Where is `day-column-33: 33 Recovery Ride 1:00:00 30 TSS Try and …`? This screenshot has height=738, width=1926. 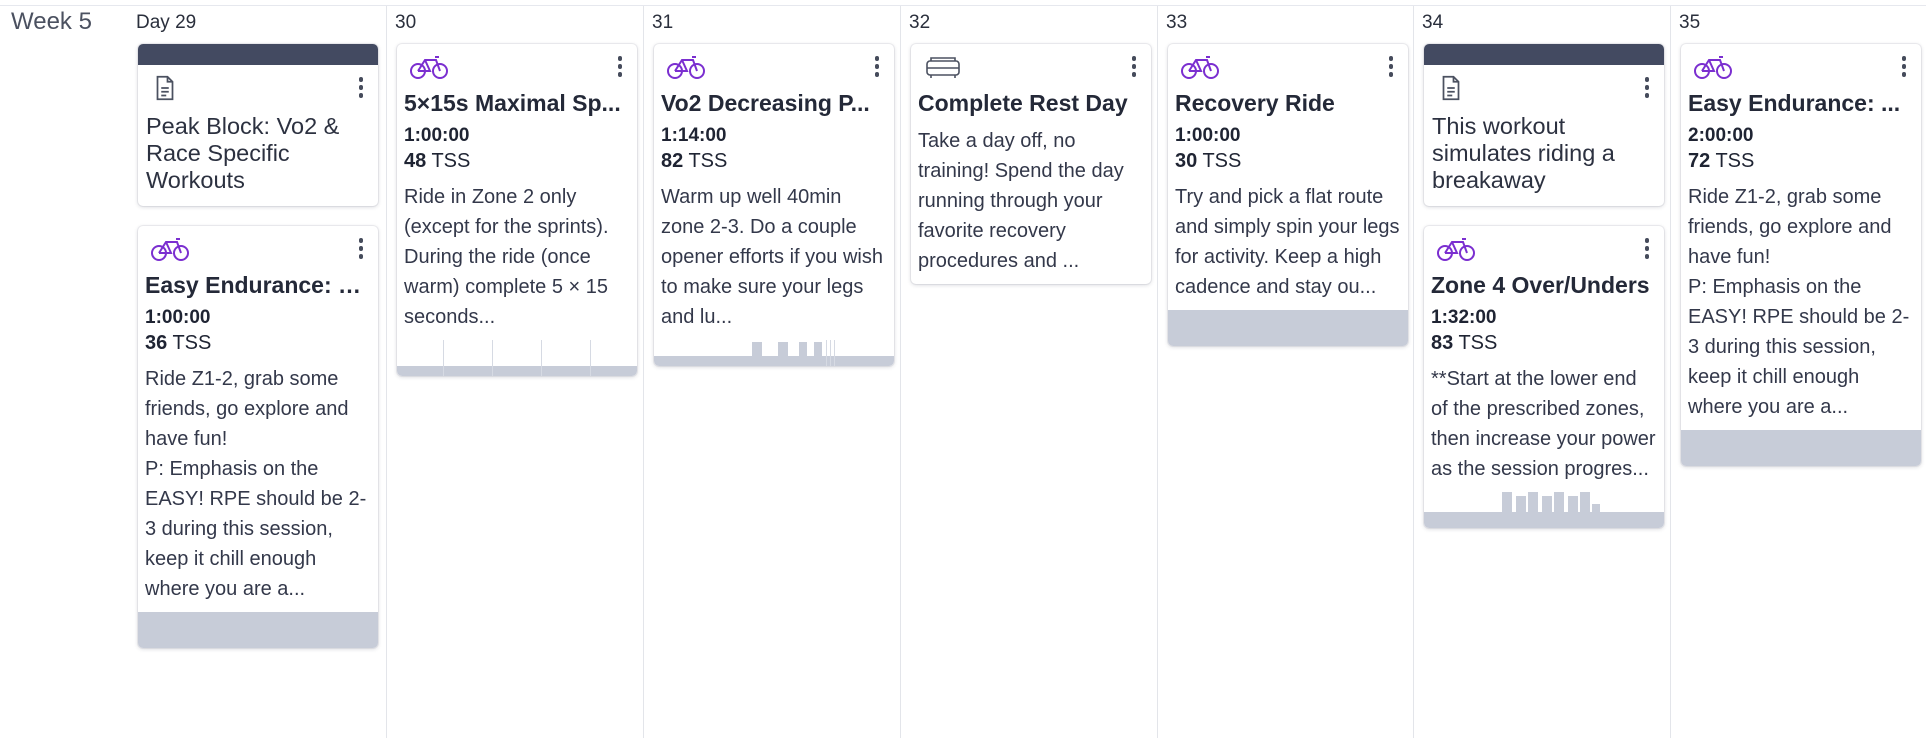
day-column-33: 33 Recovery Ride 1:00:00 30 TSS Try and … is located at coordinates (1285, 372).